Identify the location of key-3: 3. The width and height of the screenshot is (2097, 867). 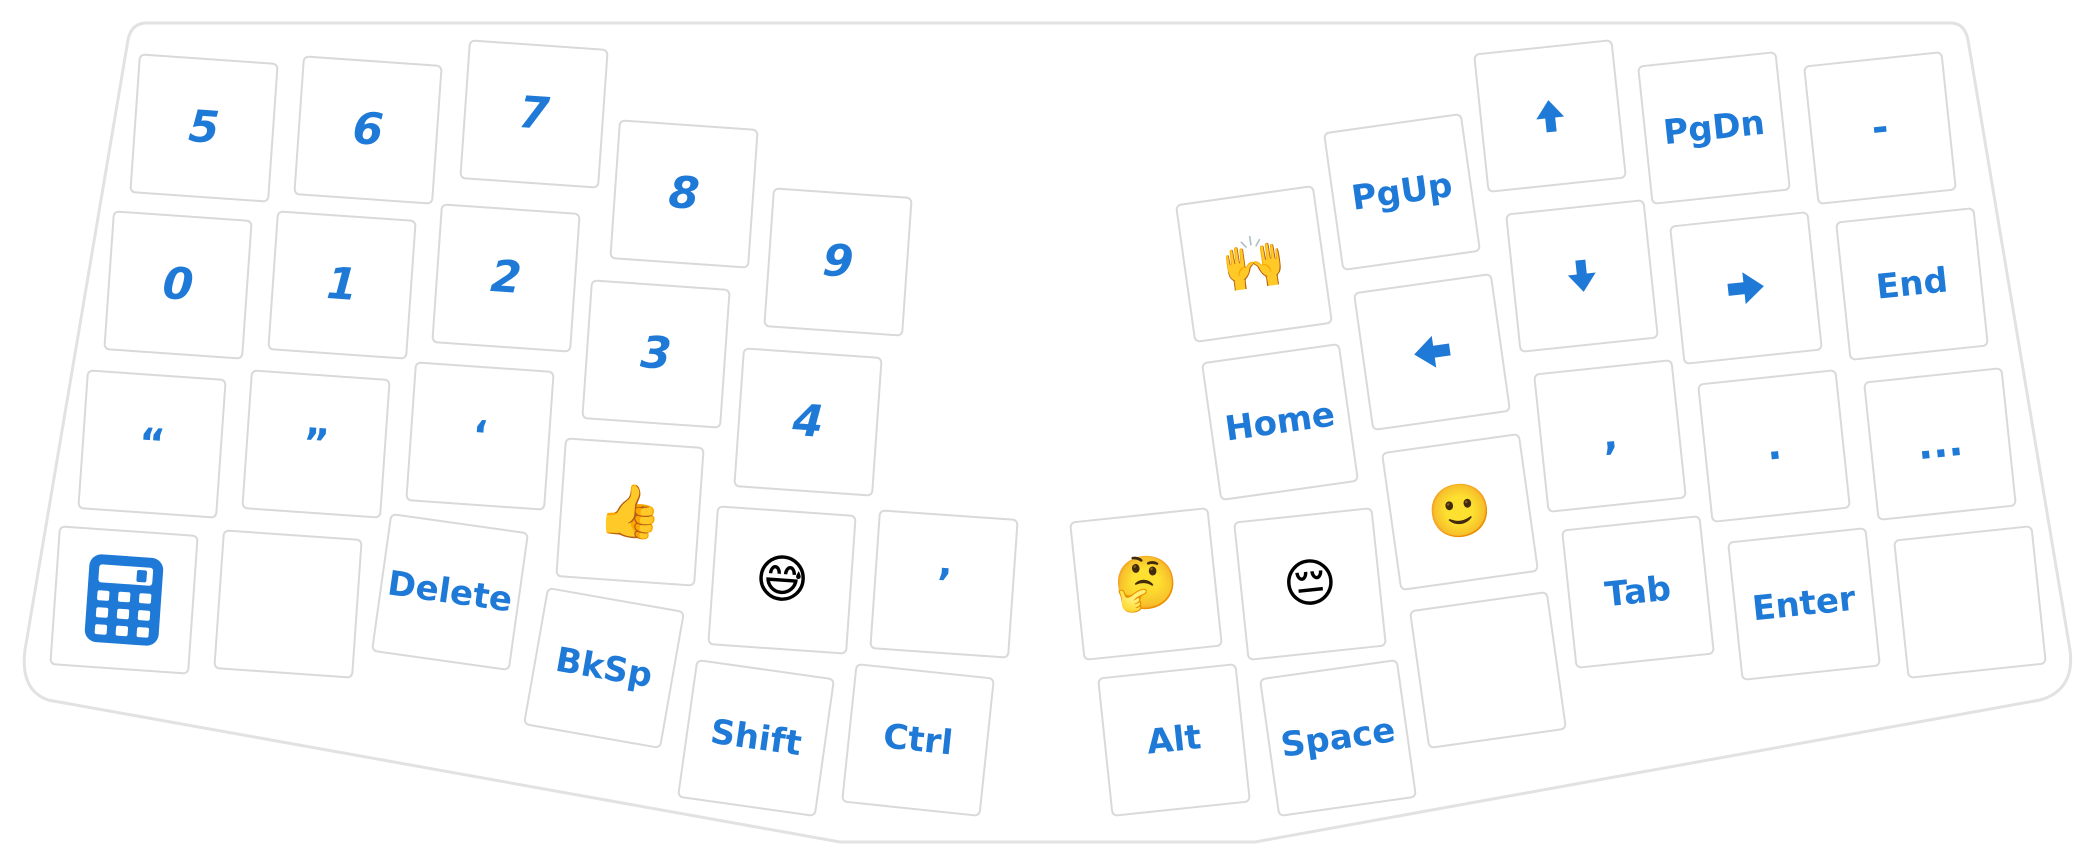
(656, 354).